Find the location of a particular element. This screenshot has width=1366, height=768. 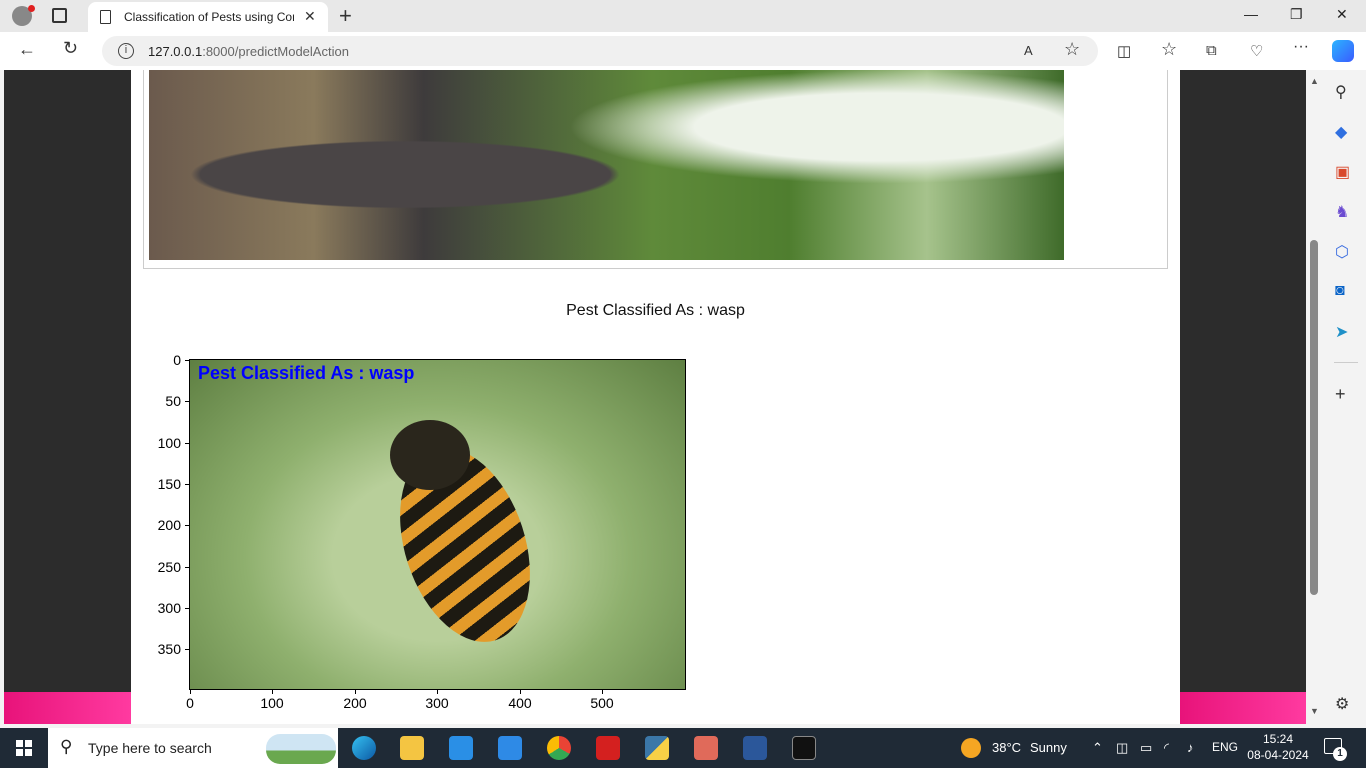

new-tab-icon: + is located at coordinates (345, 16).